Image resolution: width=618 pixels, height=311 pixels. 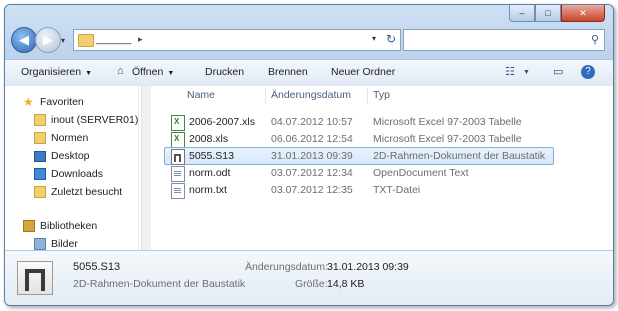 I want to click on column-header-type: Typ, so click(x=381, y=95).